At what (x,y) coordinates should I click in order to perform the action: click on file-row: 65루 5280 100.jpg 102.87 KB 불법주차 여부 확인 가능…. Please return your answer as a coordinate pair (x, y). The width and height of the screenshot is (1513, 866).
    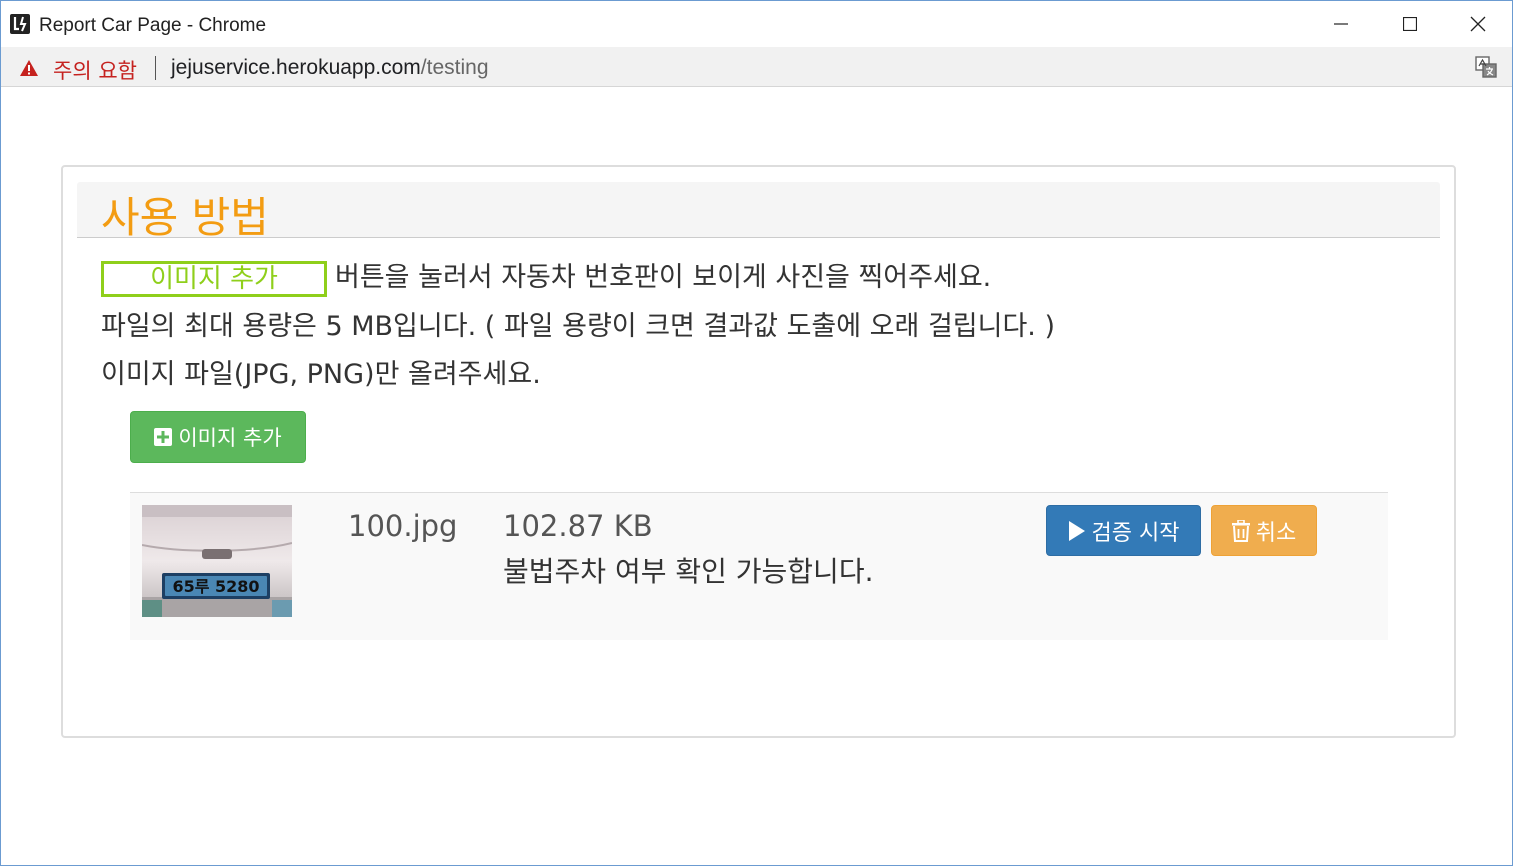
    Looking at the image, I should click on (759, 566).